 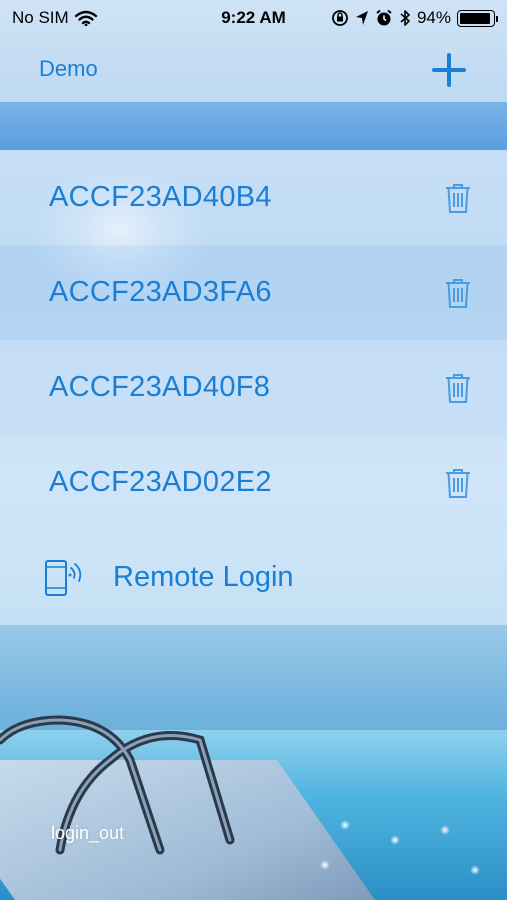 I want to click on device-row: ACCF23AD3FA6, so click(x=253, y=292).